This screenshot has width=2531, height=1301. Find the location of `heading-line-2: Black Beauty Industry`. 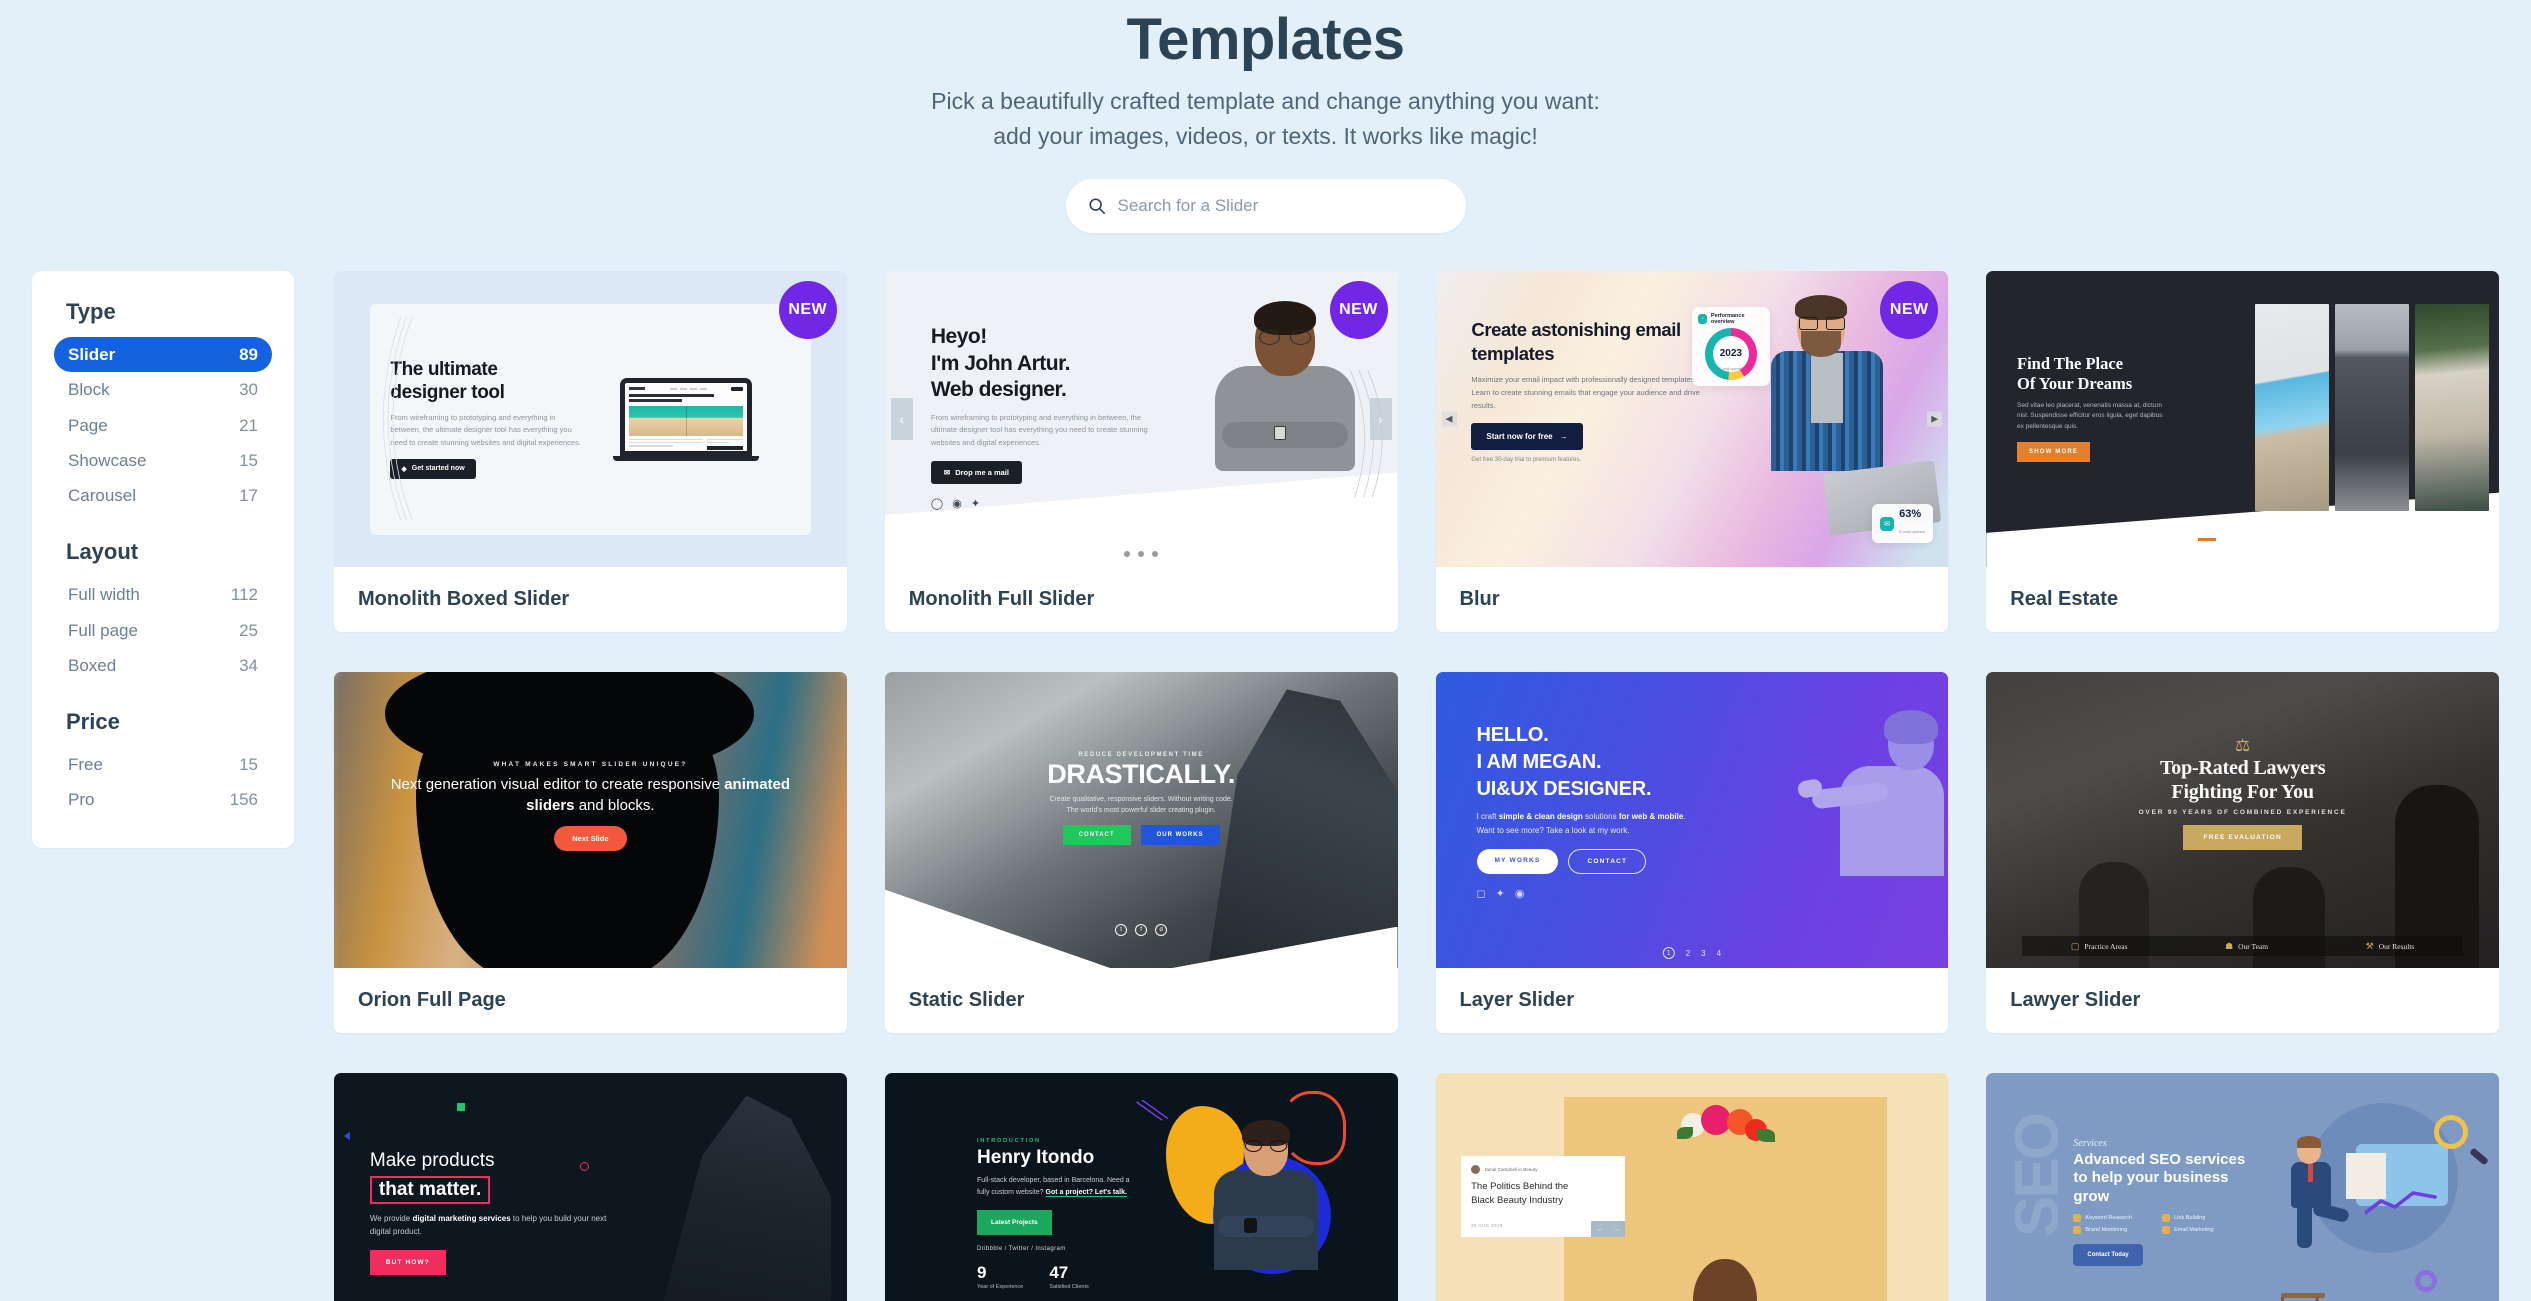

heading-line-2: Black Beauty Industry is located at coordinates (1517, 1200).